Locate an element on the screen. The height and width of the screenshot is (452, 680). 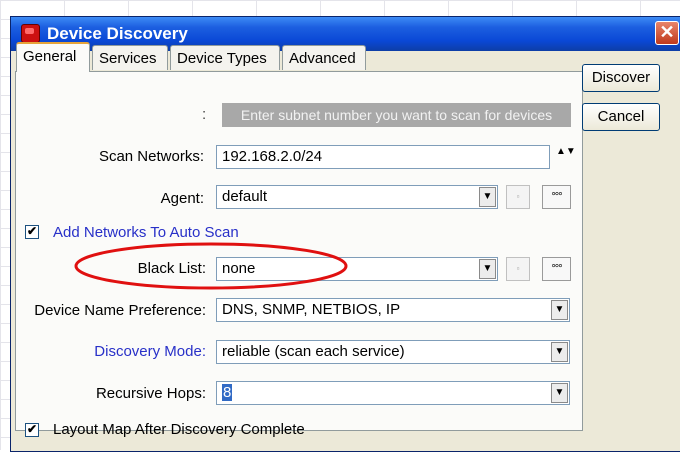
scan-networks-label: Scan Networks: is located at coordinates (151, 156).